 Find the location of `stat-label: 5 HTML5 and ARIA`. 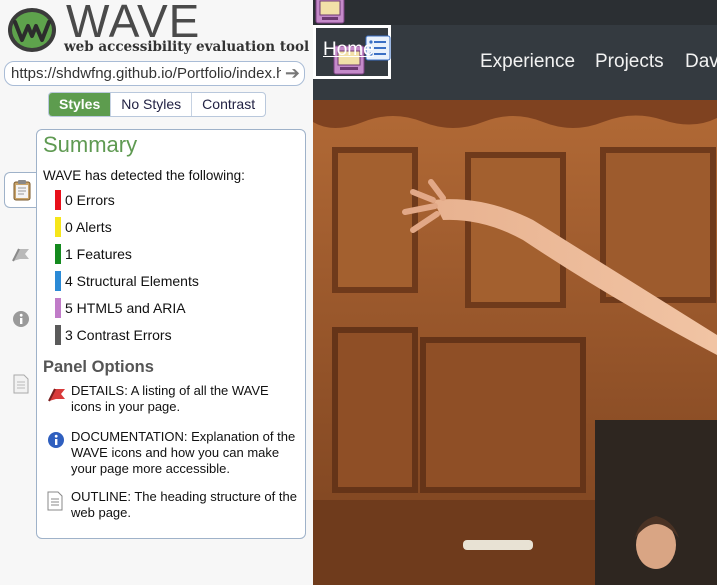

stat-label: 5 HTML5 and ARIA is located at coordinates (125, 307).